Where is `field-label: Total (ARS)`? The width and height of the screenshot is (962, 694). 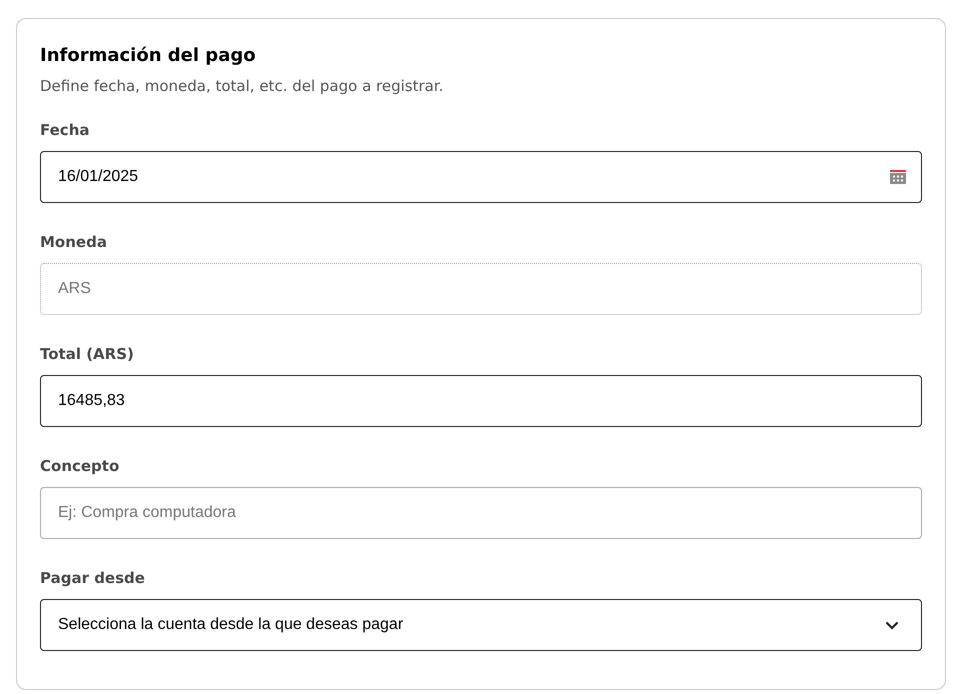 field-label: Total (ARS) is located at coordinates (87, 354).